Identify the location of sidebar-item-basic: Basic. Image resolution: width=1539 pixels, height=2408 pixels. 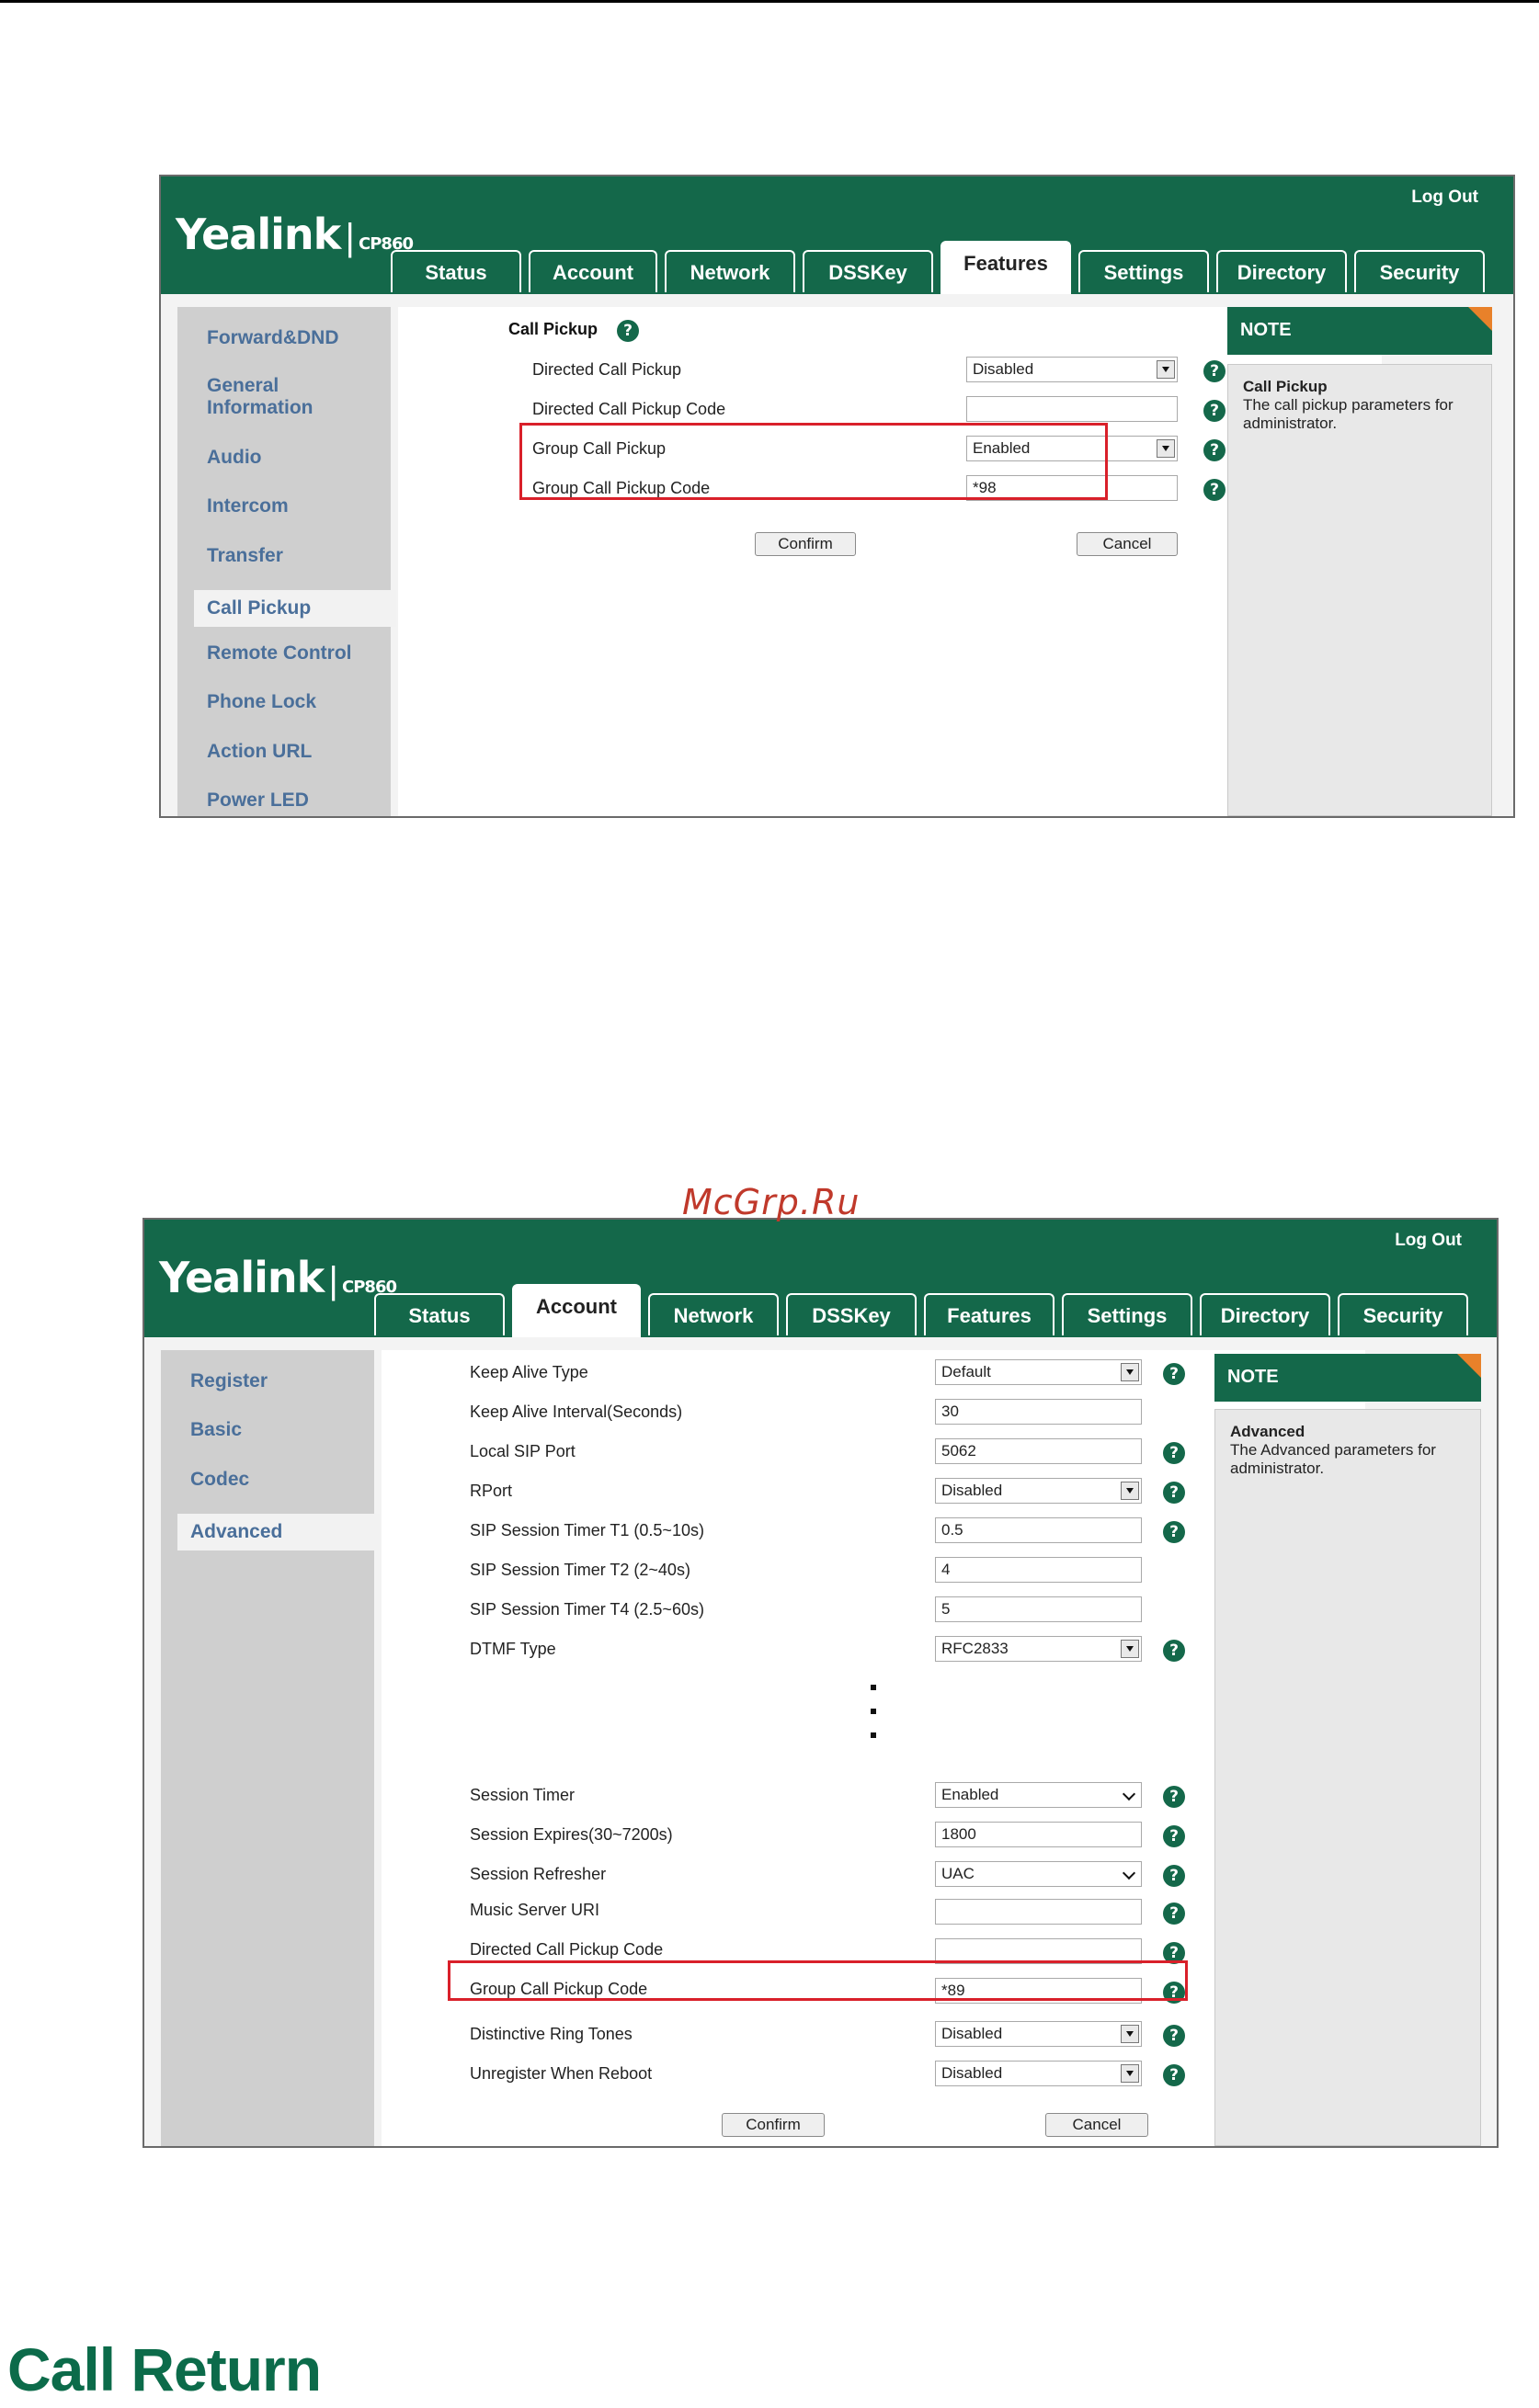
(216, 1430).